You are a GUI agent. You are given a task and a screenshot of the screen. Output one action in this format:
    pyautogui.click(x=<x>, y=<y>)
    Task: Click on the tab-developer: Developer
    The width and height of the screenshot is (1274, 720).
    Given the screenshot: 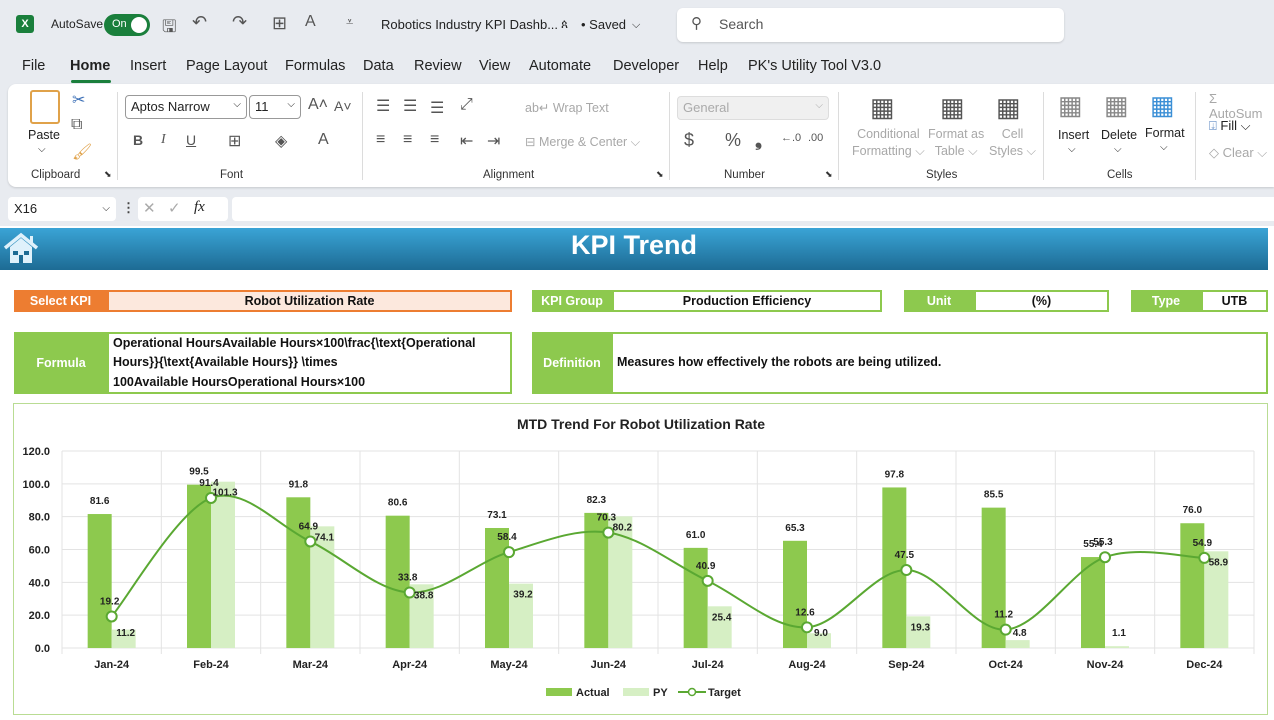 What is the action you would take?
    pyautogui.click(x=646, y=66)
    